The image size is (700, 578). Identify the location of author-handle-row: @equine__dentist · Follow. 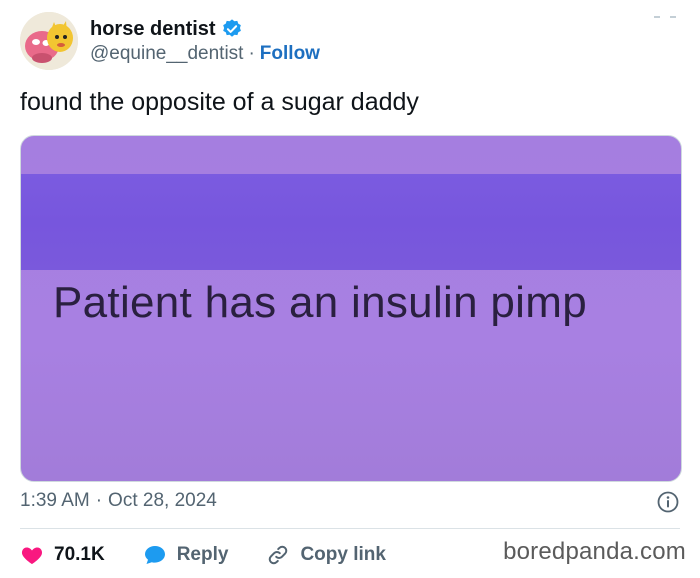
(205, 54).